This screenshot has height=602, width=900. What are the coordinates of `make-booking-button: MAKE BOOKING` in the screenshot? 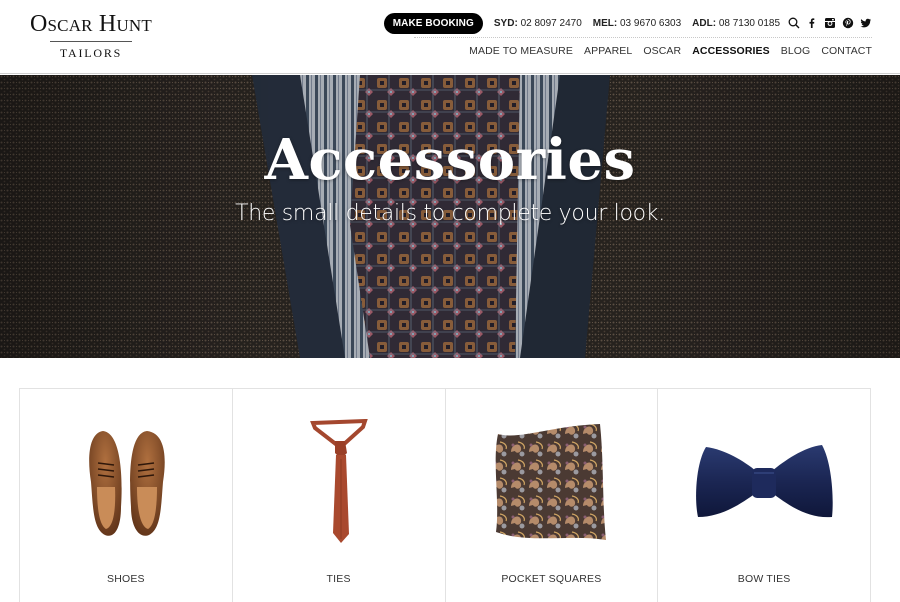 It's located at (433, 23).